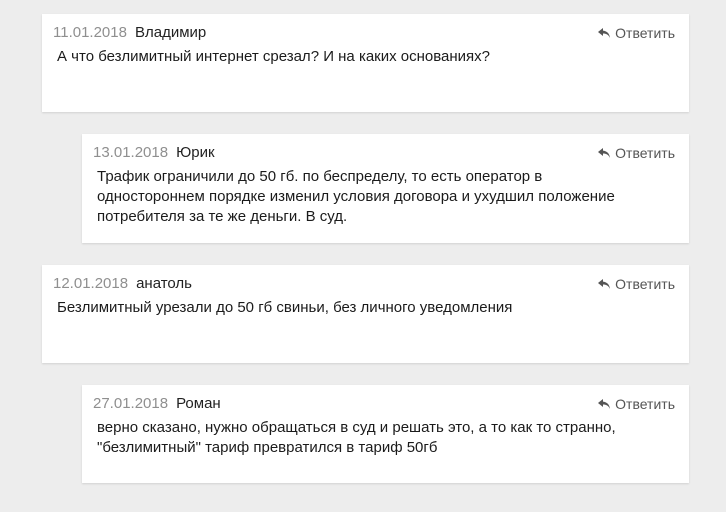 Image resolution: width=726 pixels, height=512 pixels. I want to click on comment-meta: 27.01.2018 Роман, so click(157, 404).